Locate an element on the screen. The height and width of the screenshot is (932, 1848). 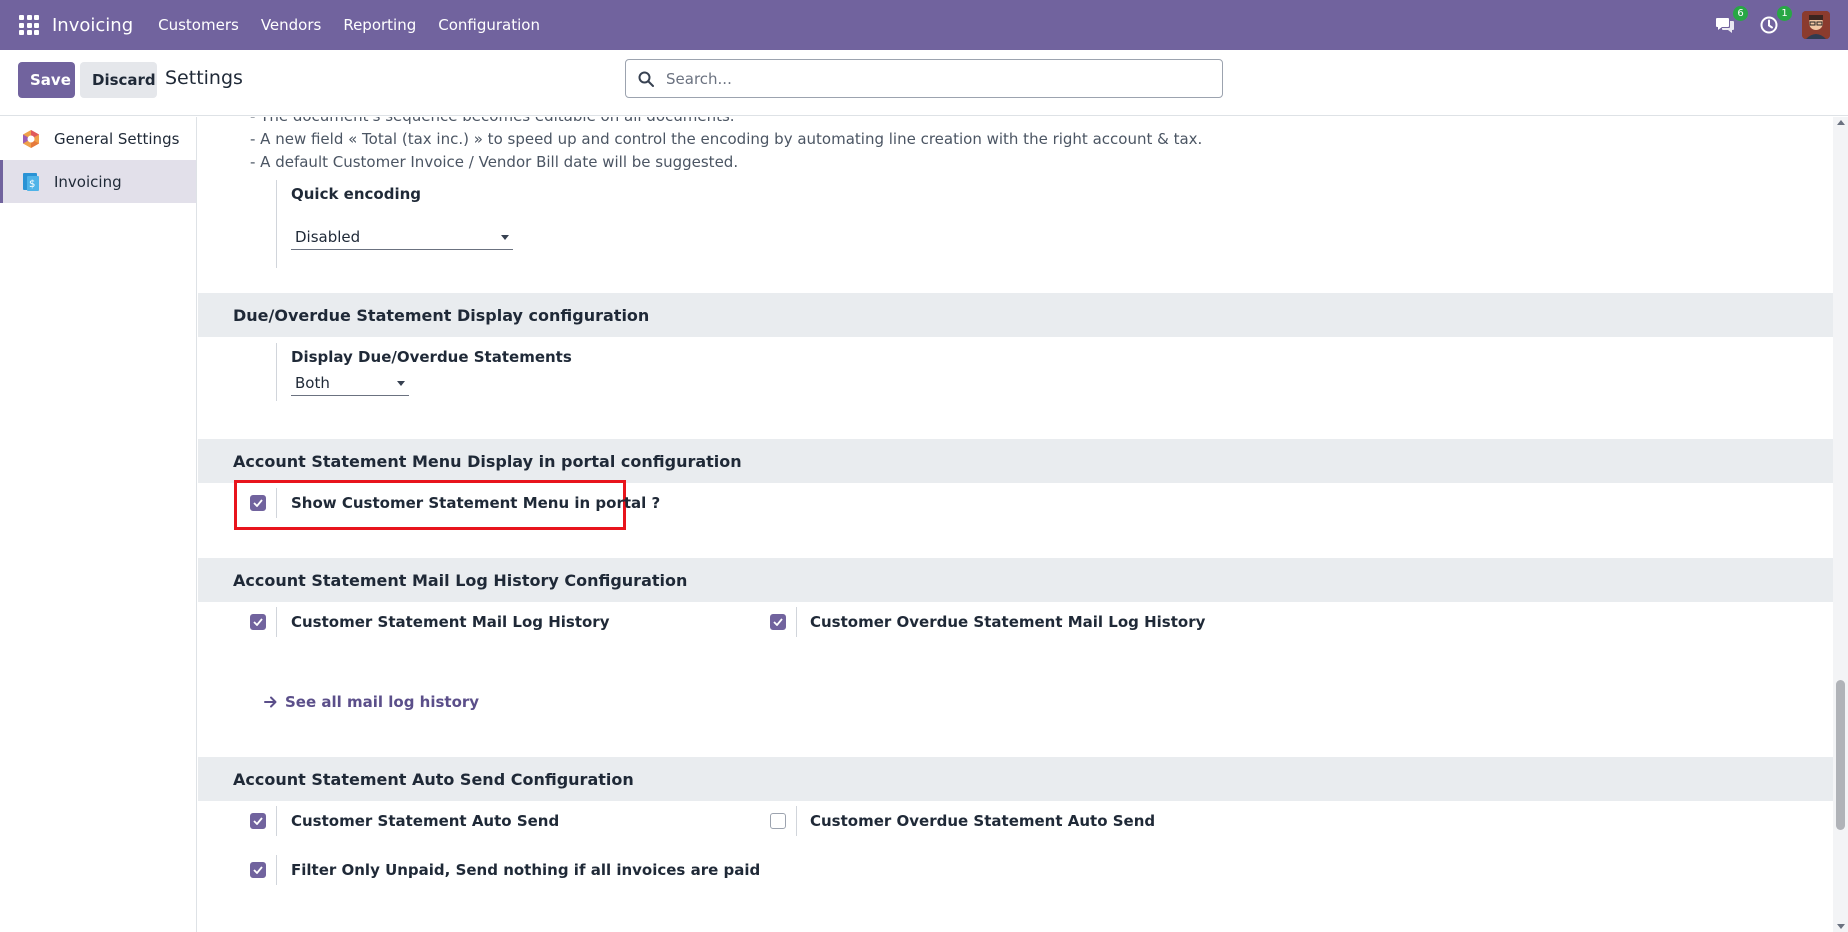
customer-auto-send-label: Customer Statement Auto Send is located at coordinates (425, 821).